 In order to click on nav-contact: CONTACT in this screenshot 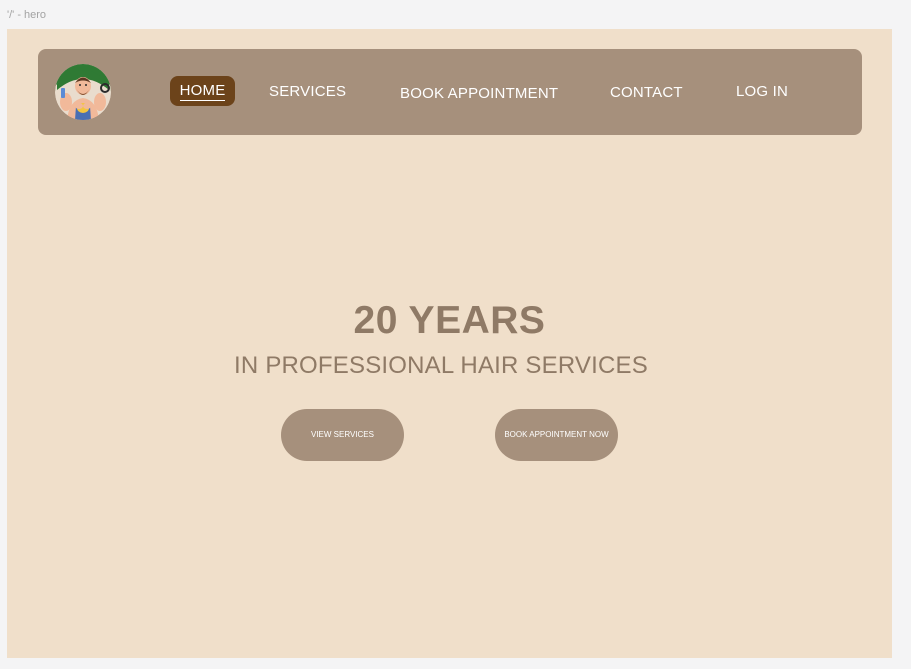, I will do `click(646, 92)`.